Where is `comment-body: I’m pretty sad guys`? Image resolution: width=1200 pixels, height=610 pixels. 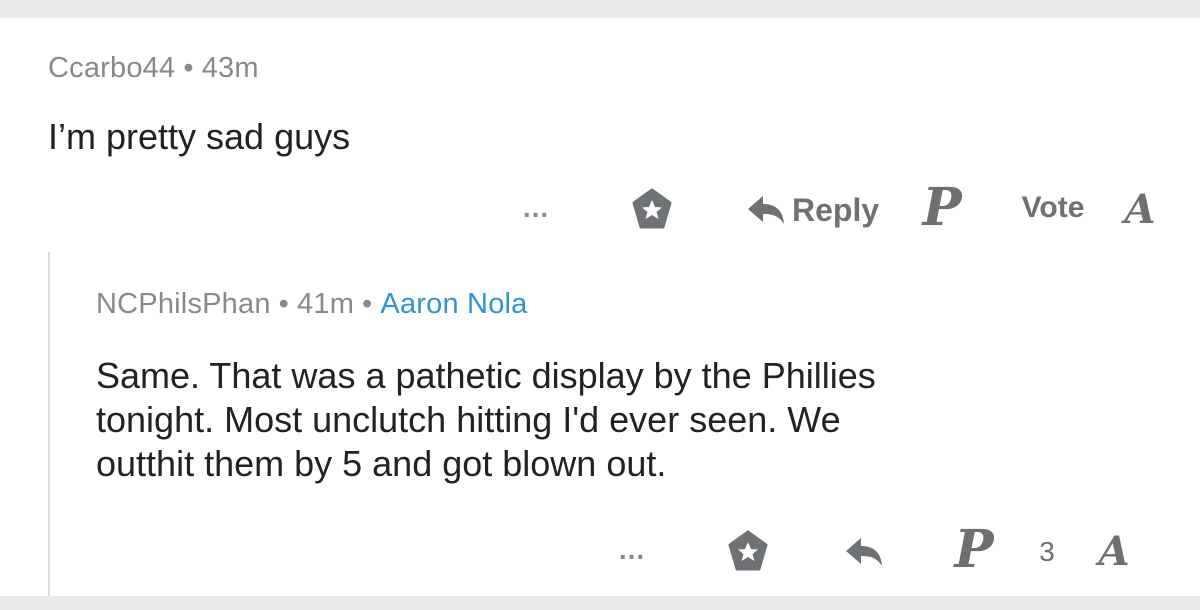
comment-body: I’m pretty sad guys is located at coordinates (199, 136).